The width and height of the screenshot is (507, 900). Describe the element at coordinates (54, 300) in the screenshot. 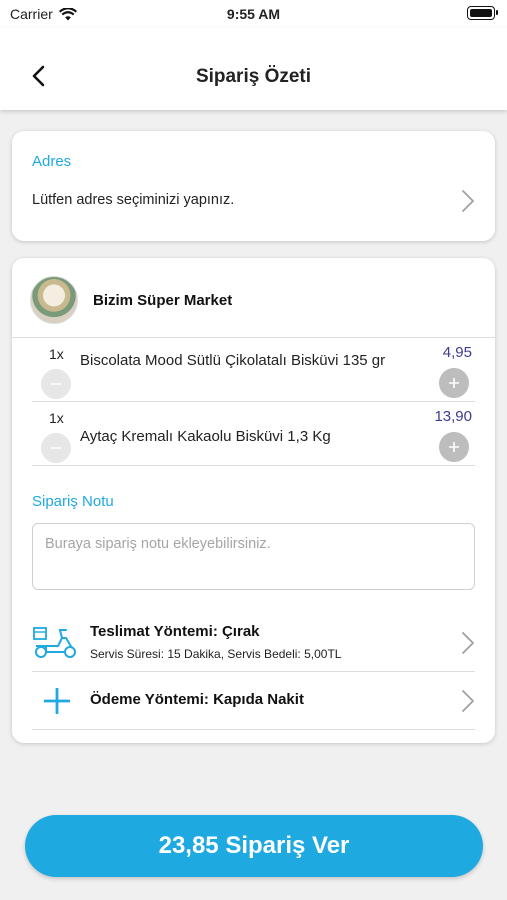

I see `store-logo` at that location.